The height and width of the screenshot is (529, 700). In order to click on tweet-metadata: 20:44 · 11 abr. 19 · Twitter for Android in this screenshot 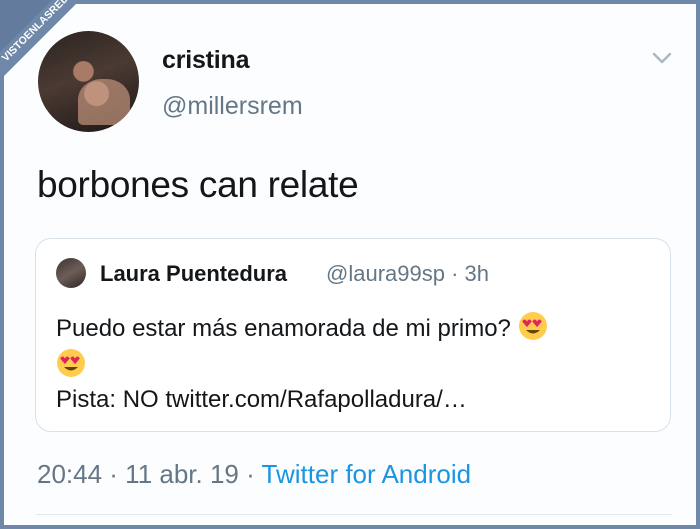, I will do `click(254, 474)`.